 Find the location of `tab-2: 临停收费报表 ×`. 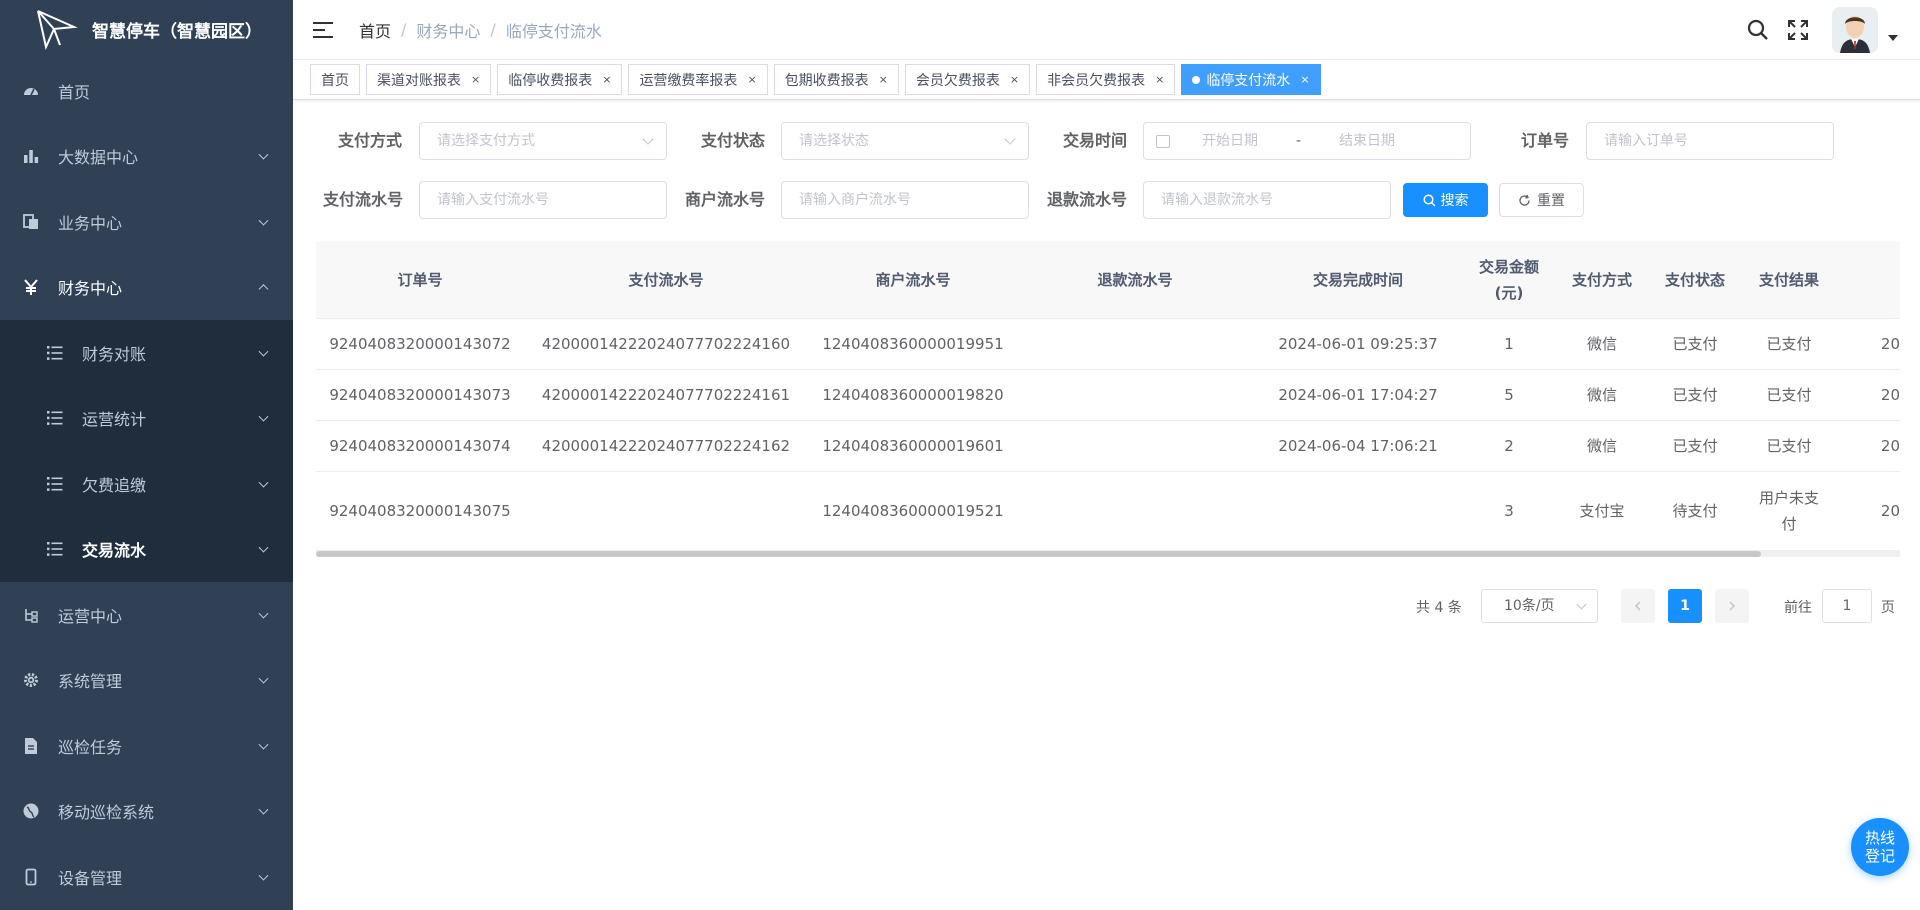

tab-2: 临停收费报表 × is located at coordinates (560, 79).